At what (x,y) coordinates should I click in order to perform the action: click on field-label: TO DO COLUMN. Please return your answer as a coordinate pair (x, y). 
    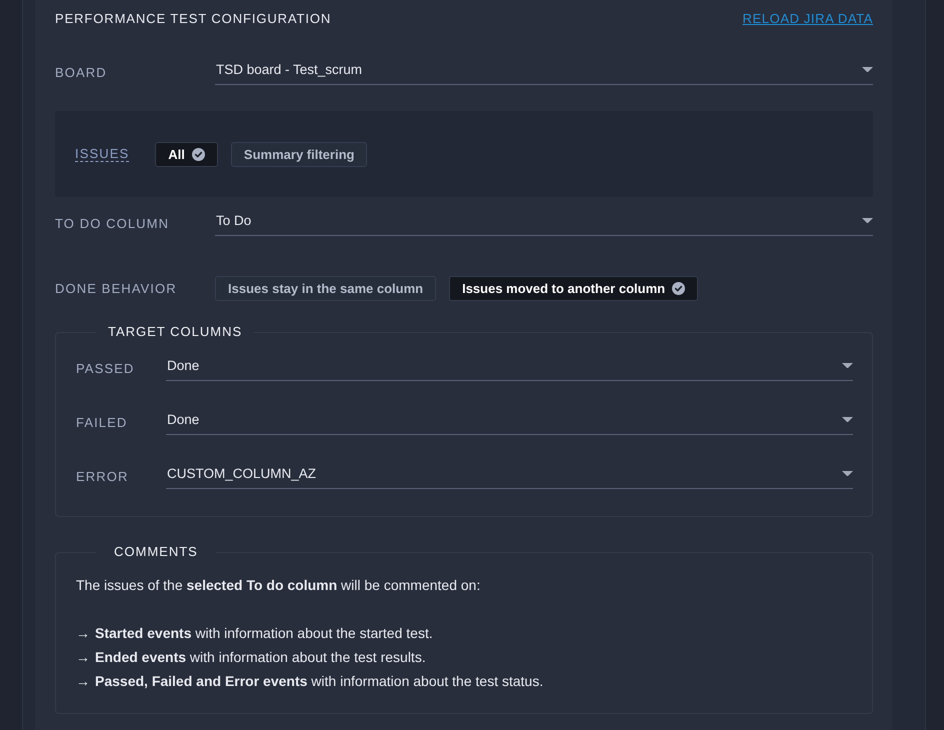
    Looking at the image, I should click on (112, 223).